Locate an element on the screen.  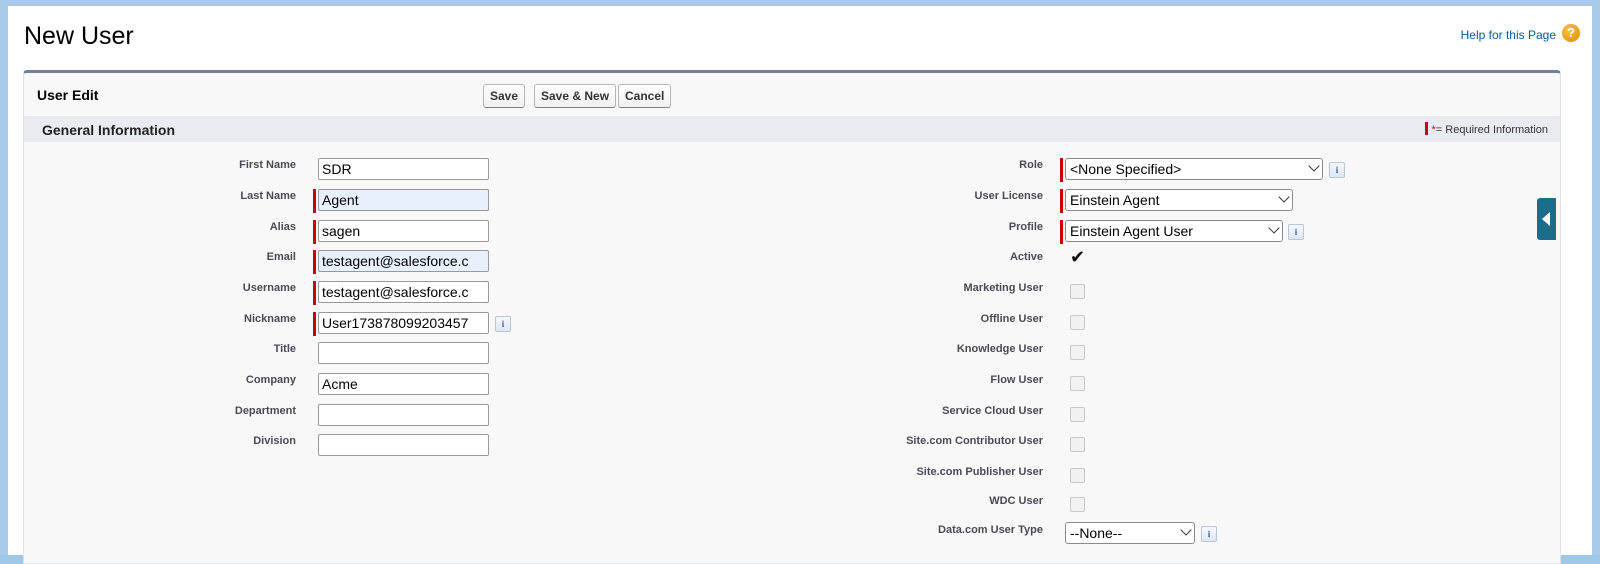
company-label: Company is located at coordinates (270, 380).